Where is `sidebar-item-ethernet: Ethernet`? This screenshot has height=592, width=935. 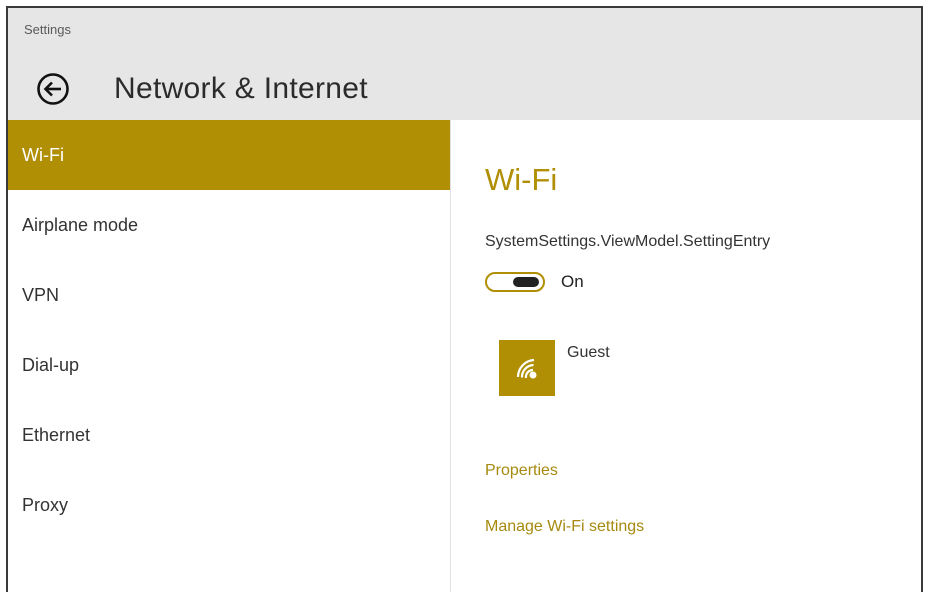 sidebar-item-ethernet: Ethernet is located at coordinates (229, 435).